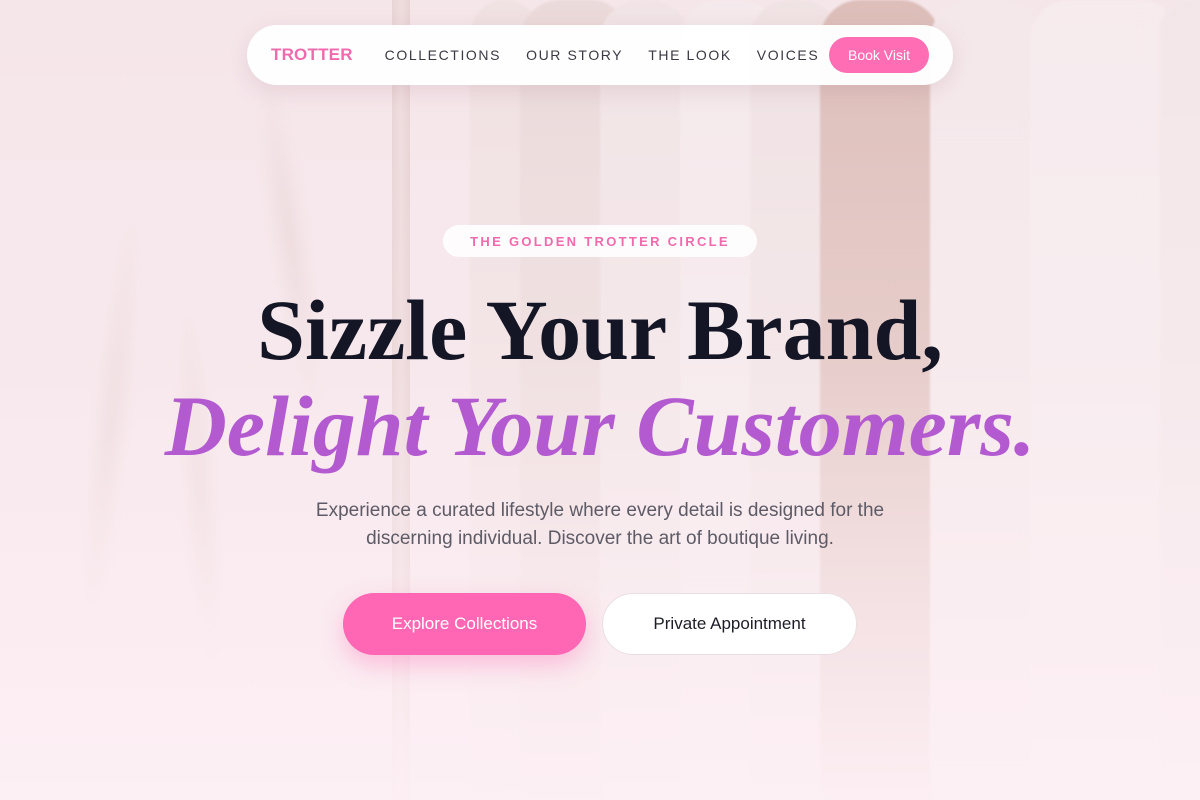 The height and width of the screenshot is (800, 1200). Describe the element at coordinates (443, 55) in the screenshot. I see `nav-link-collections: COLLECTIONS` at that location.